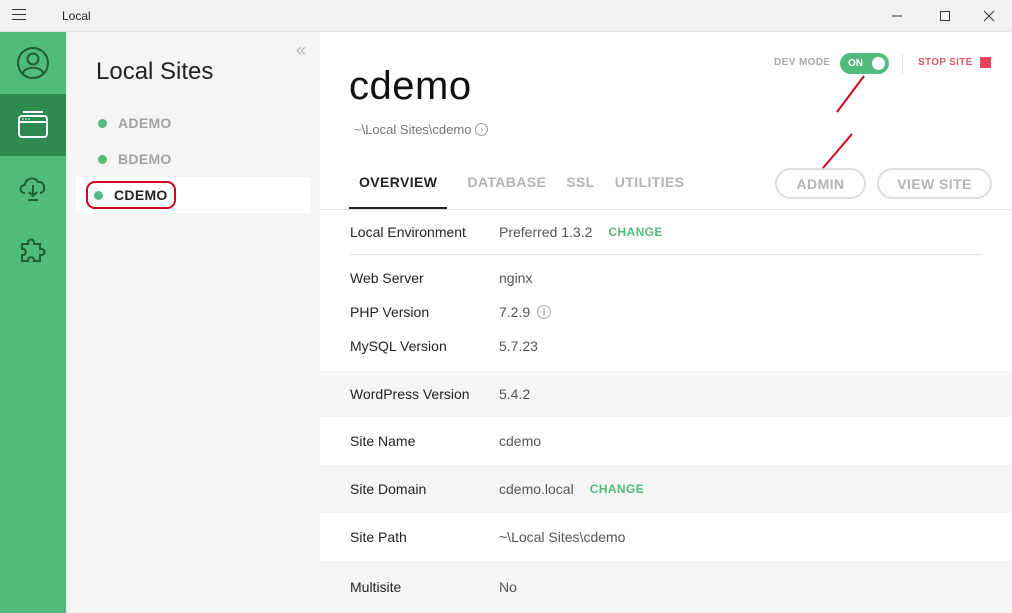 Image resolution: width=1012 pixels, height=613 pixels. I want to click on change-domain-button: CHANGE, so click(617, 489).